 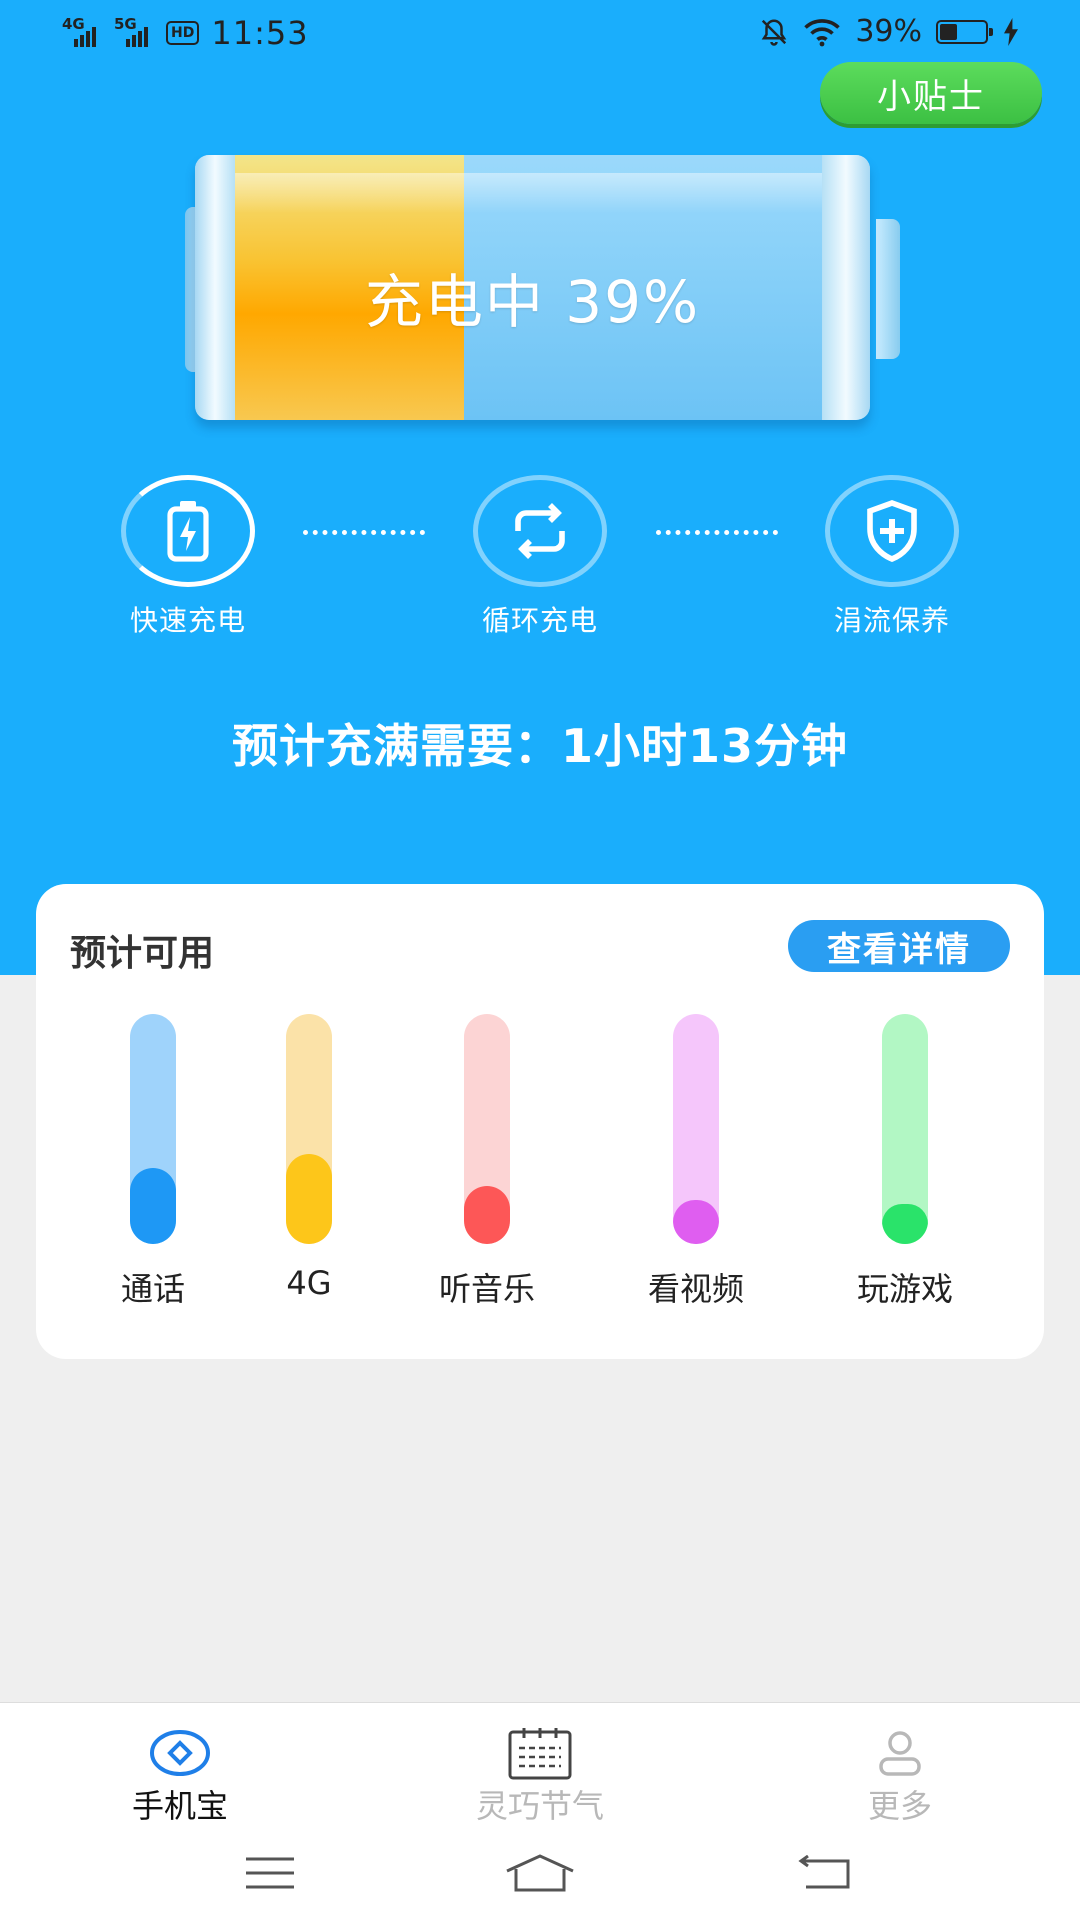 I want to click on tab-label: 手机宝, so click(x=179, y=1806).